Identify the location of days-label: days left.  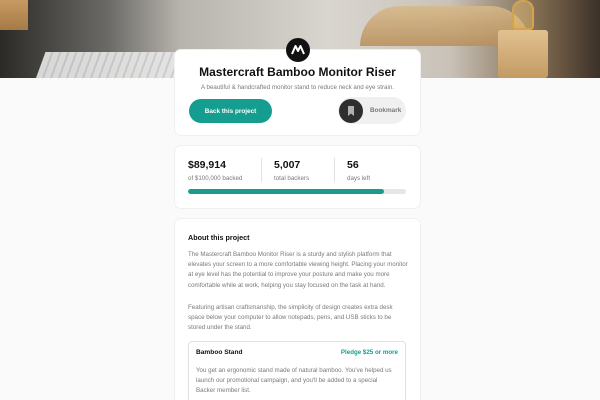
(359, 178).